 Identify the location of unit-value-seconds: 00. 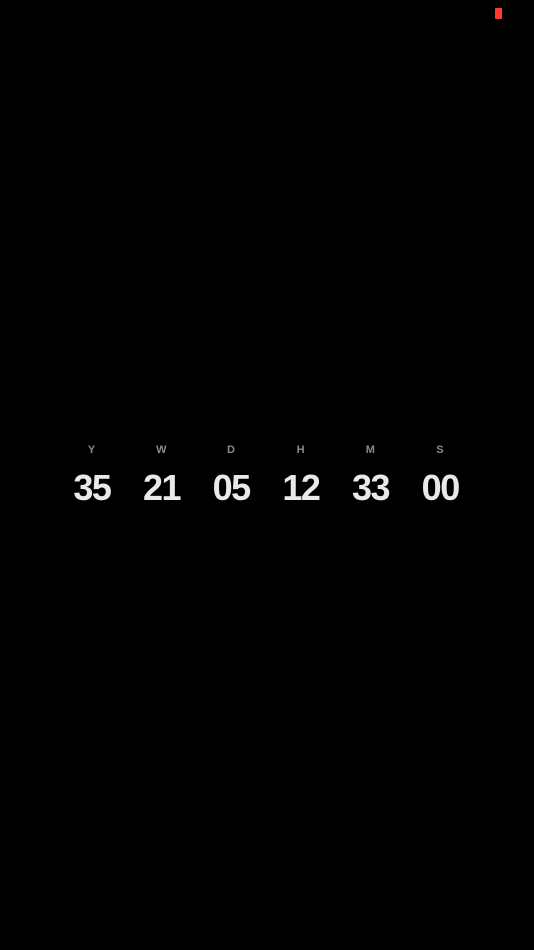
(441, 487).